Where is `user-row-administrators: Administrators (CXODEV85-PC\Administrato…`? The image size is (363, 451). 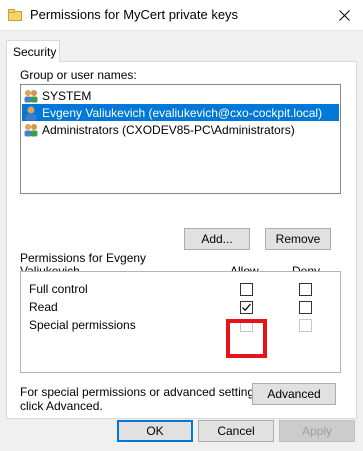 user-row-administrators: Administrators (CXODEV85-PC\Administrato… is located at coordinates (180, 129).